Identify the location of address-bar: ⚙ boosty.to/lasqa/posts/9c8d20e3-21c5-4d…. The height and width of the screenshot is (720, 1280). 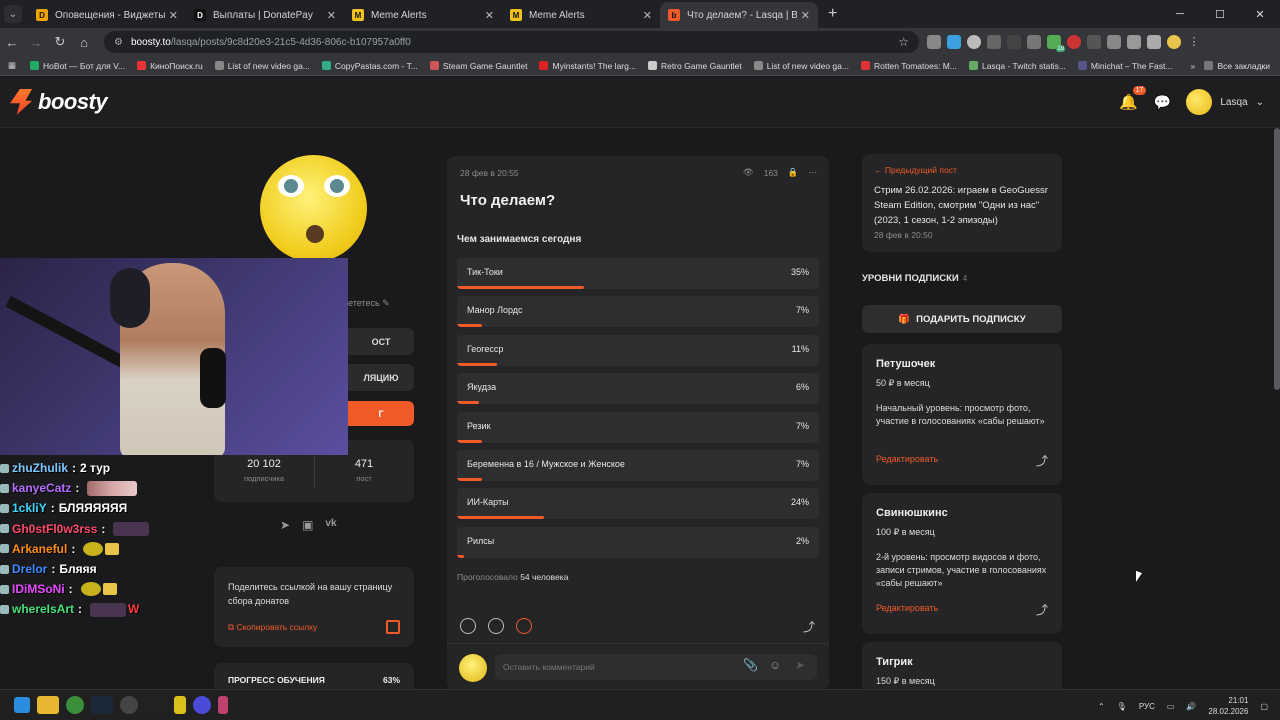
(511, 42).